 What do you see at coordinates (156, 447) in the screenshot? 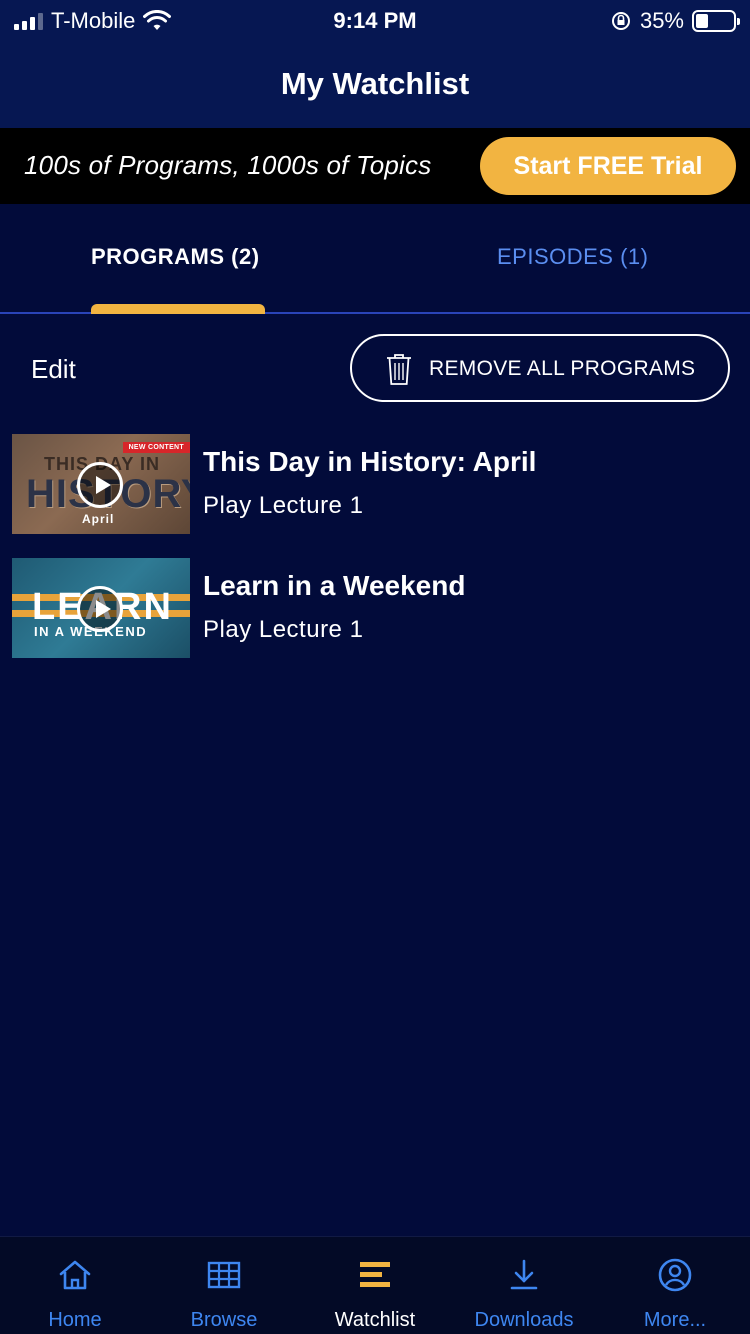
I see `new-content-badge: NEW CONTENT` at bounding box center [156, 447].